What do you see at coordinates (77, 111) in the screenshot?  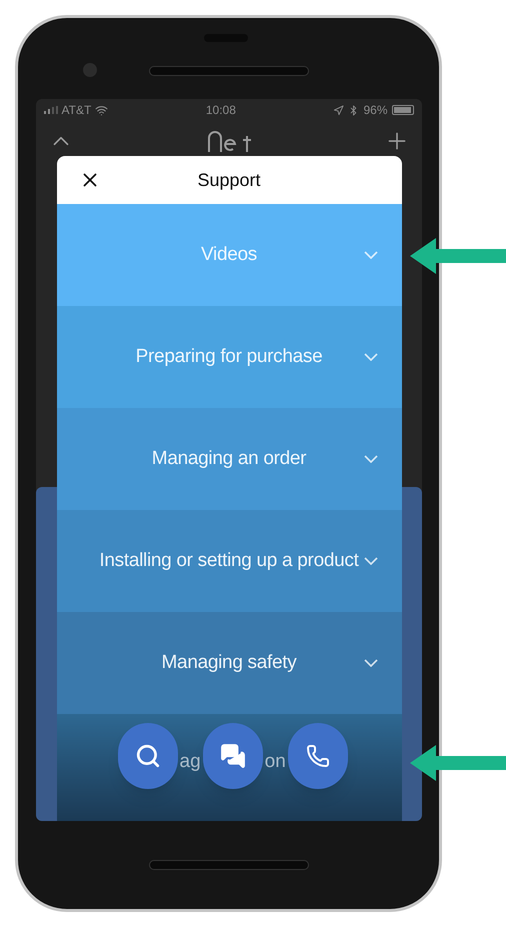 I see `carrier-label: AT&T` at bounding box center [77, 111].